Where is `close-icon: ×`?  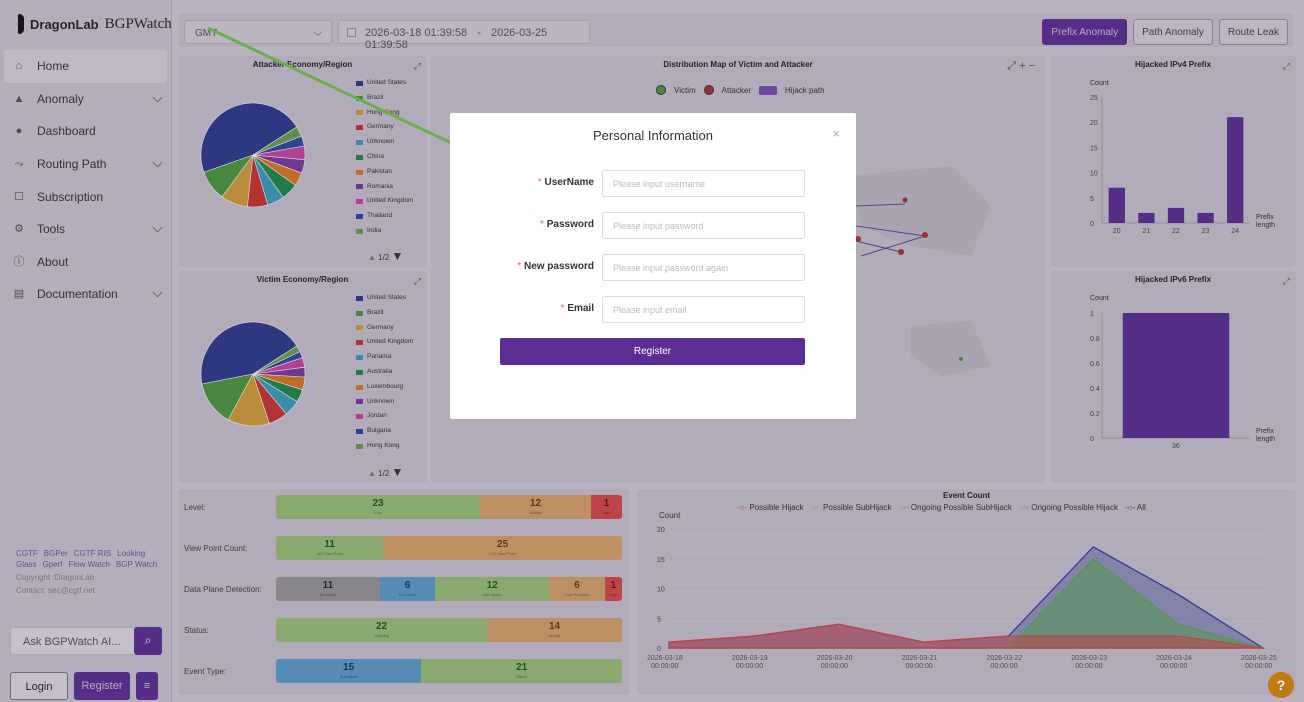 close-icon: × is located at coordinates (836, 133).